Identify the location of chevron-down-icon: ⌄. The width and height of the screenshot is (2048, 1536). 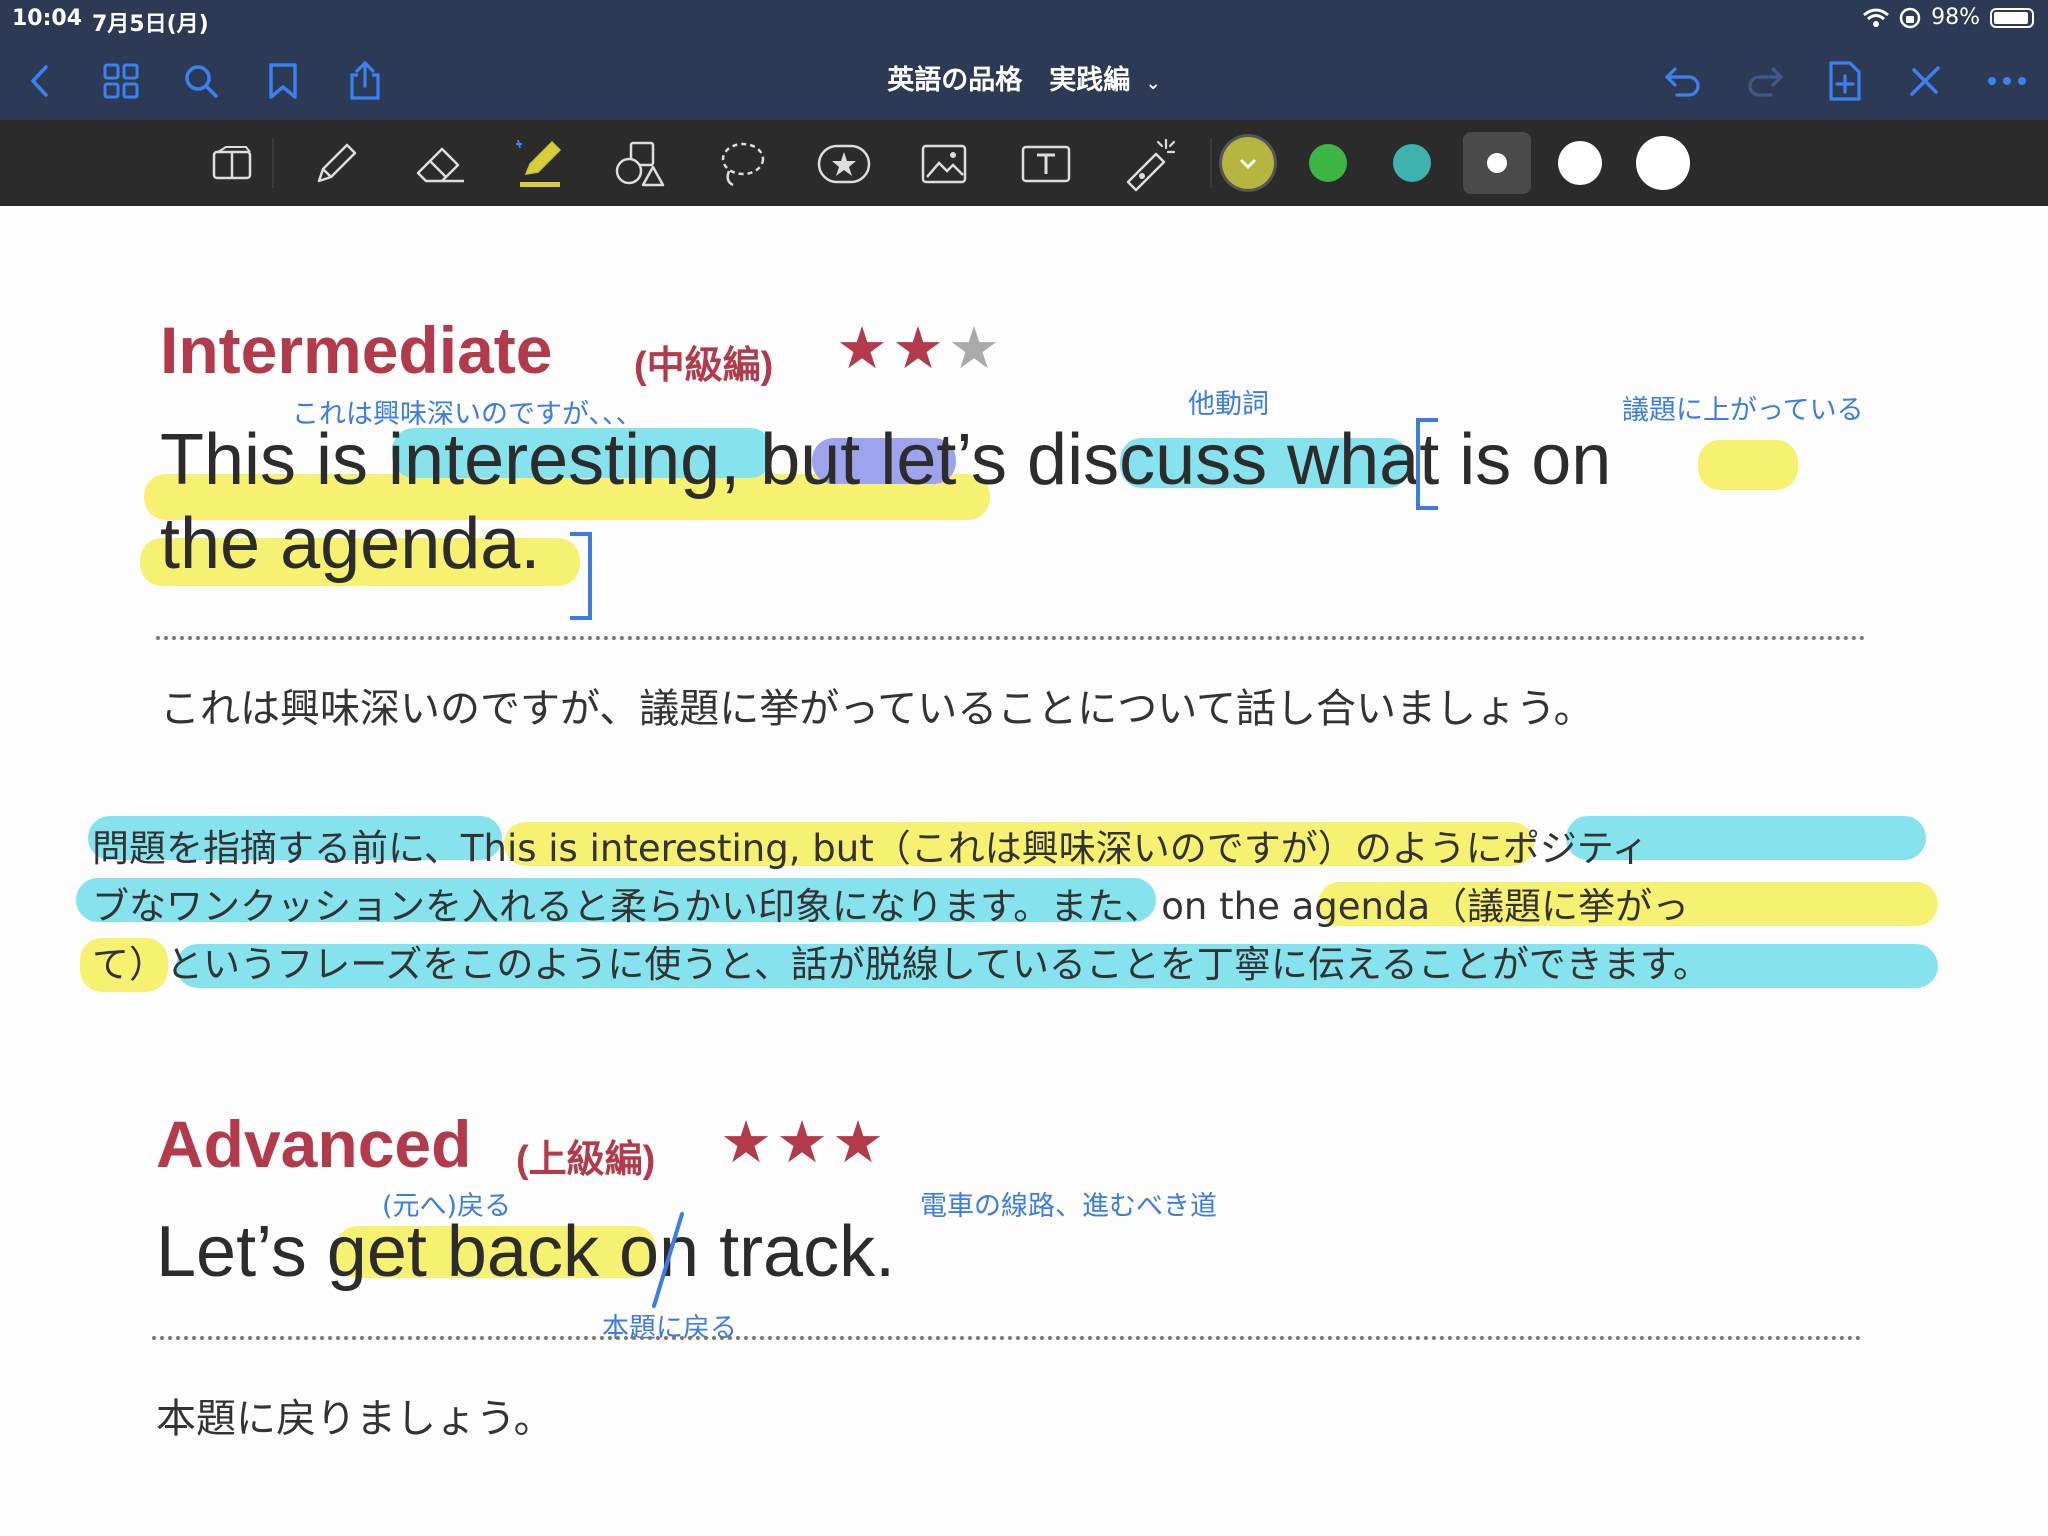
(1153, 83).